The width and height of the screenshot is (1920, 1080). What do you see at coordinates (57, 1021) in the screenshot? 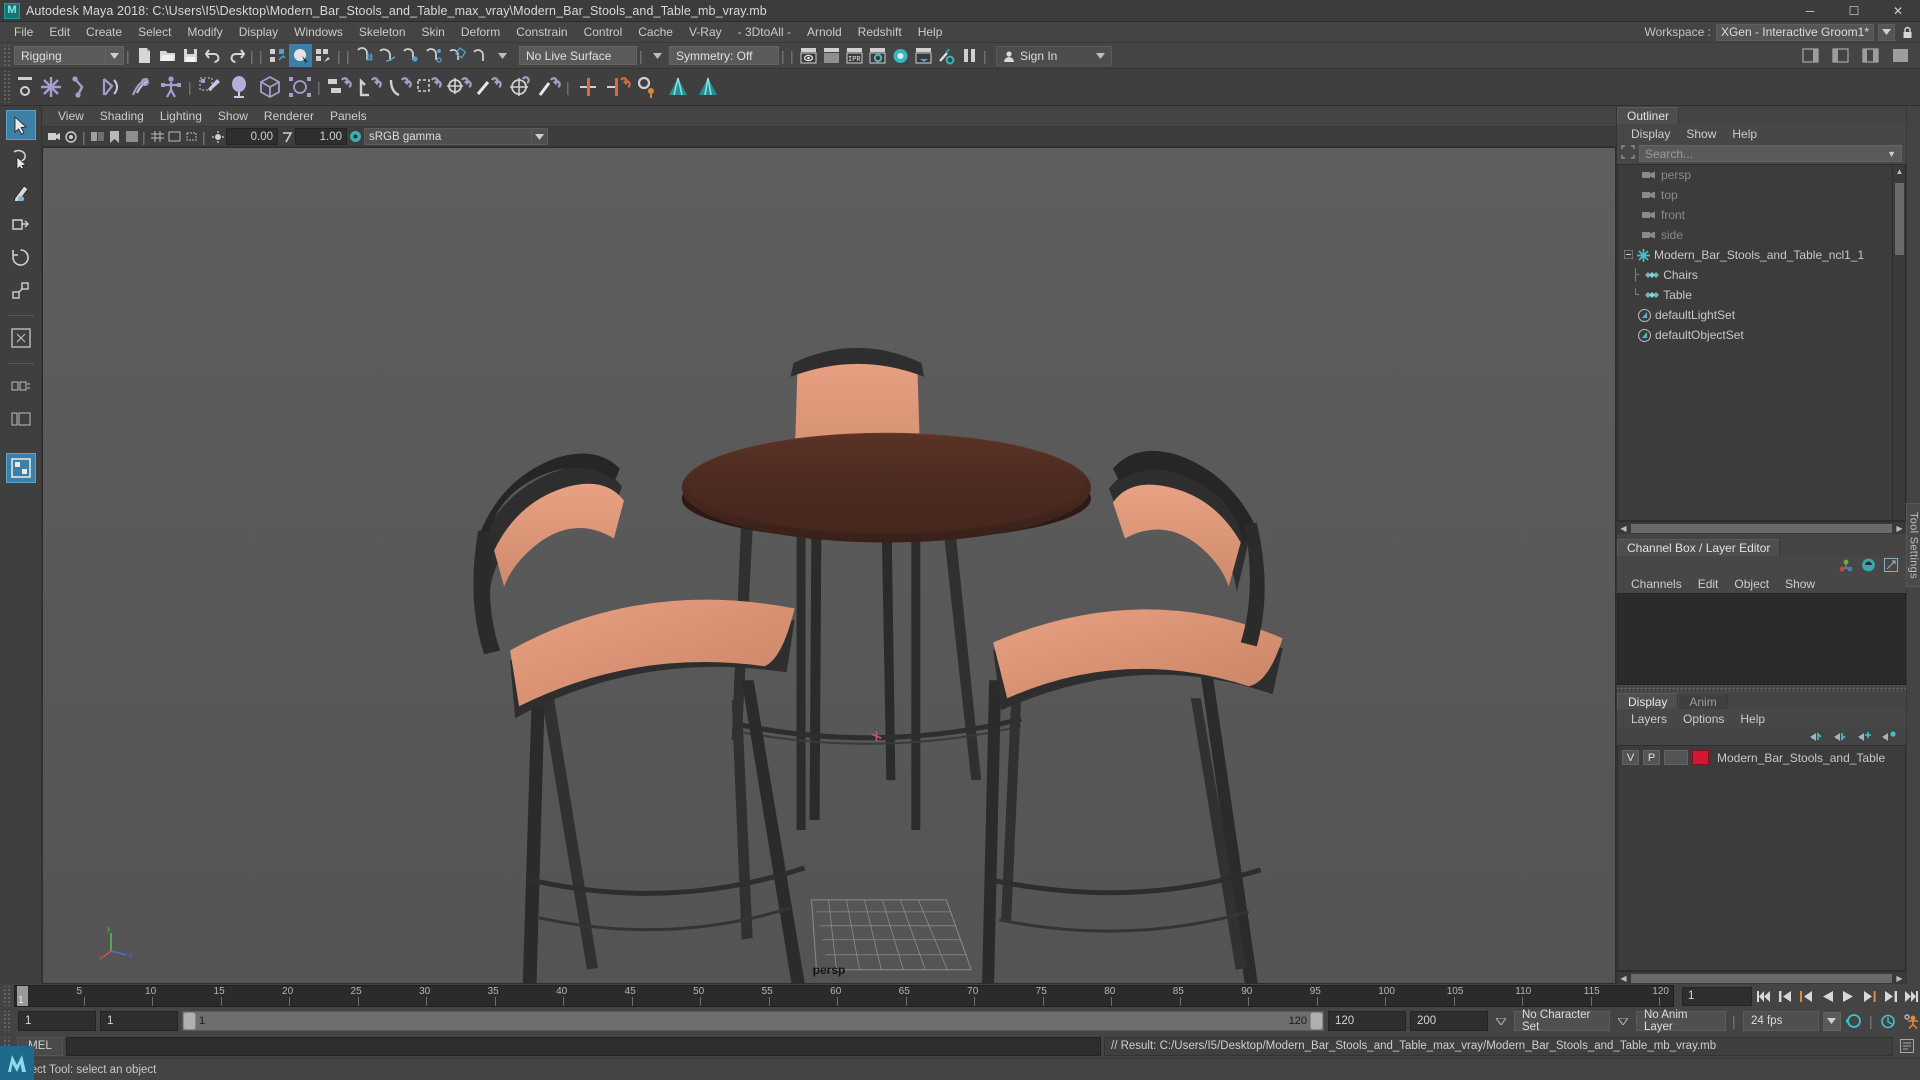
I see `range-start-field: 1` at bounding box center [57, 1021].